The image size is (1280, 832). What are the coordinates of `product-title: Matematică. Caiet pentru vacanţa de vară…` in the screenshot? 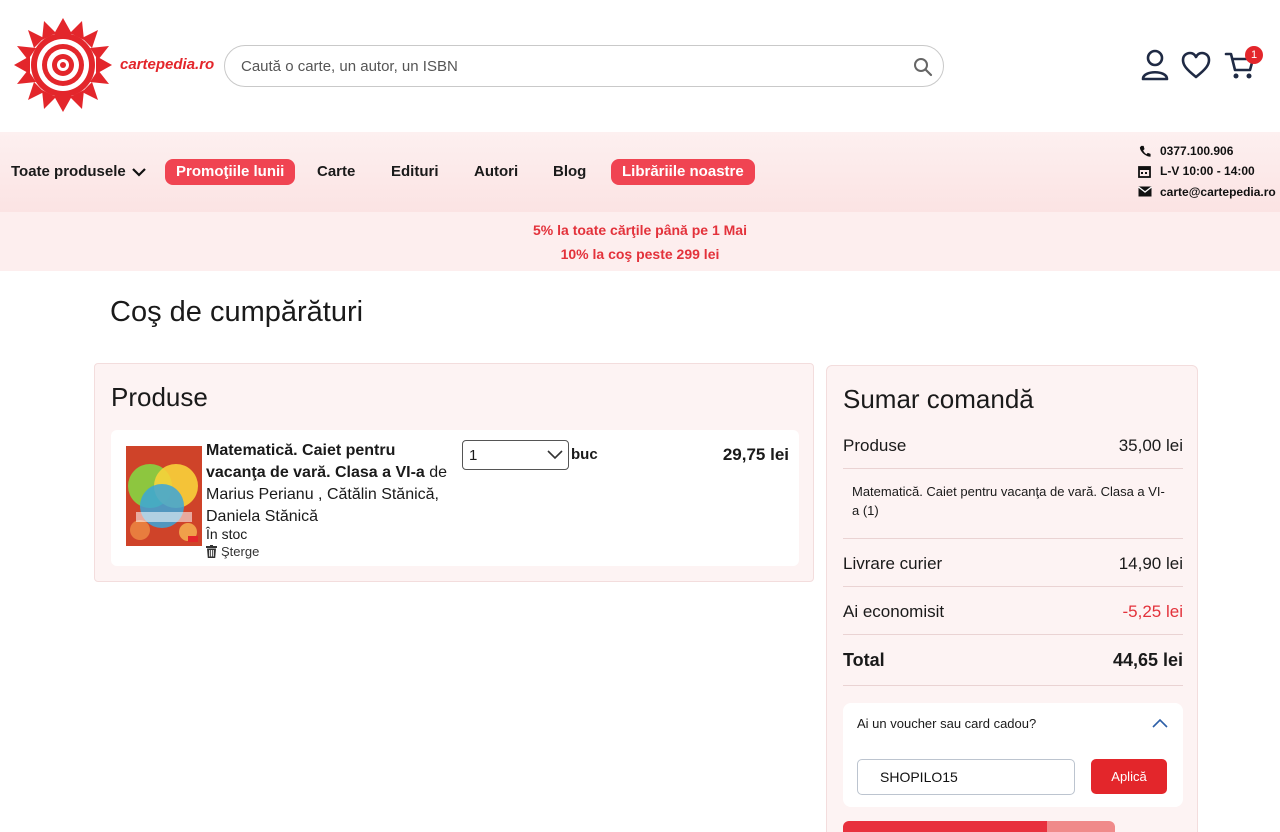 It's located at (328, 484).